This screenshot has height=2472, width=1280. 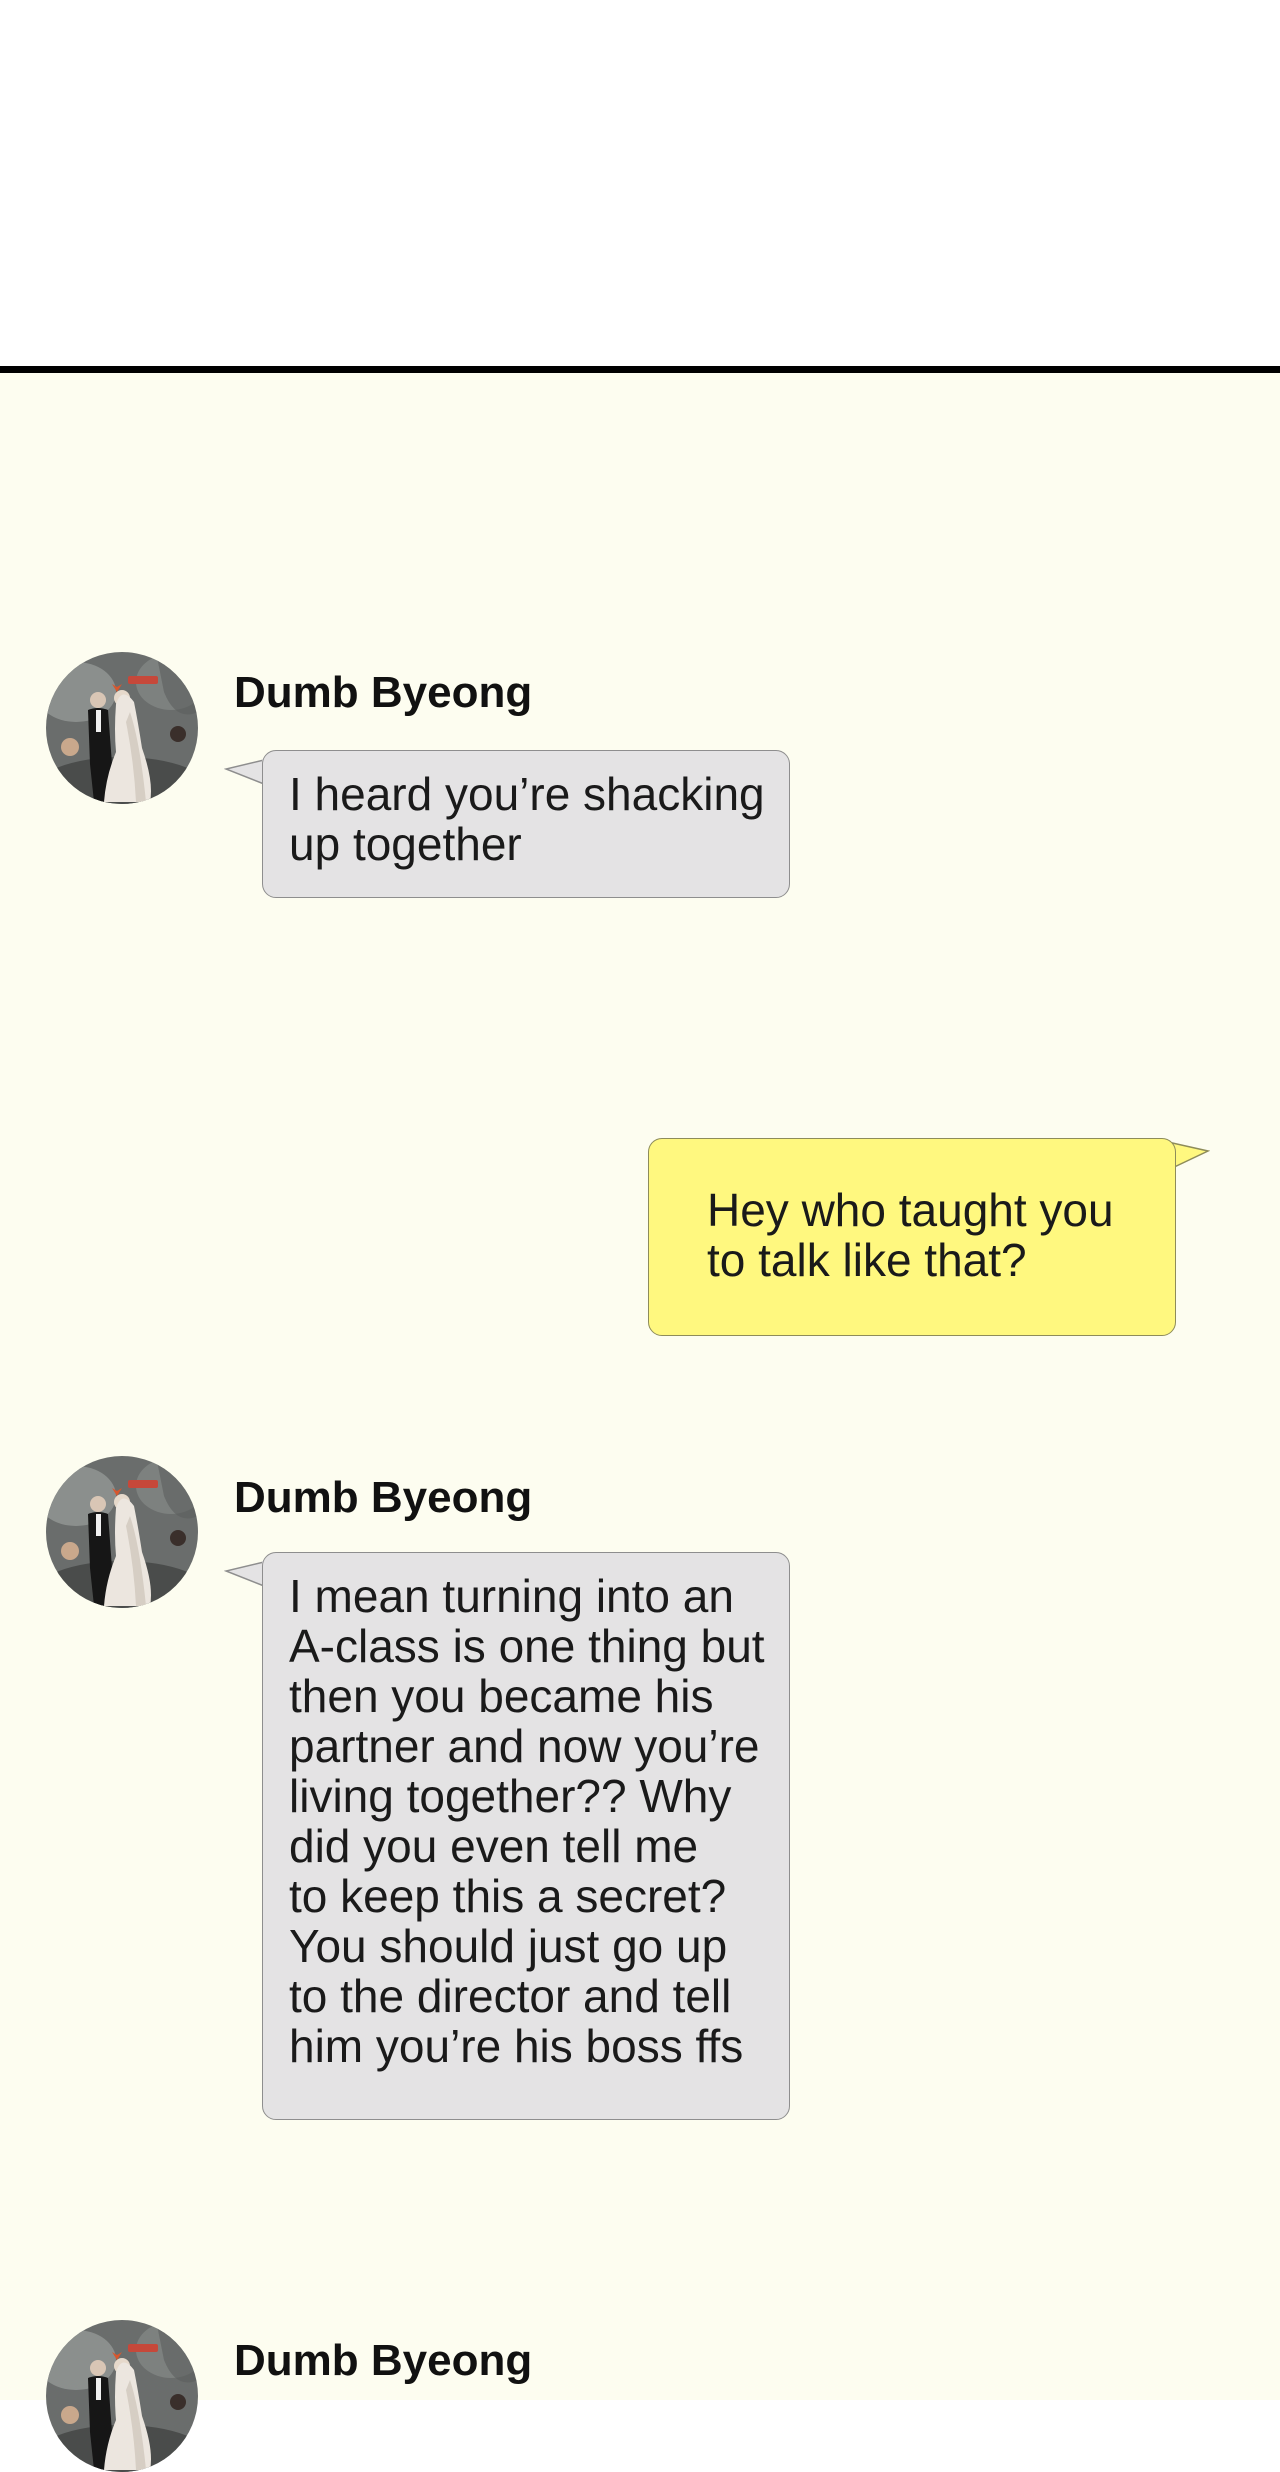 I want to click on message-bubble-sent: Hey who taught you to talk like that?, so click(x=912, y=1237).